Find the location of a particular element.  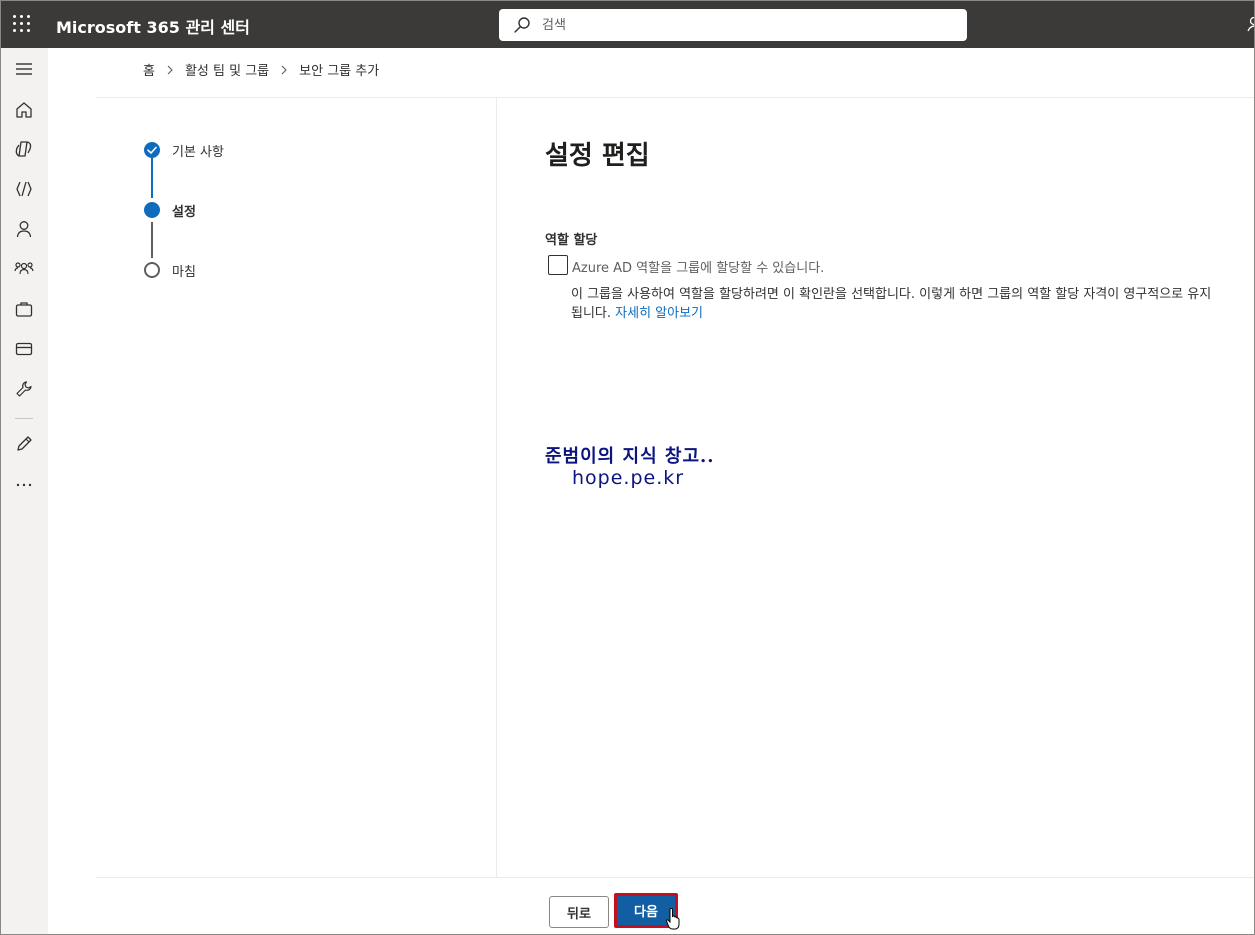

checkmark-icon is located at coordinates (152, 150).